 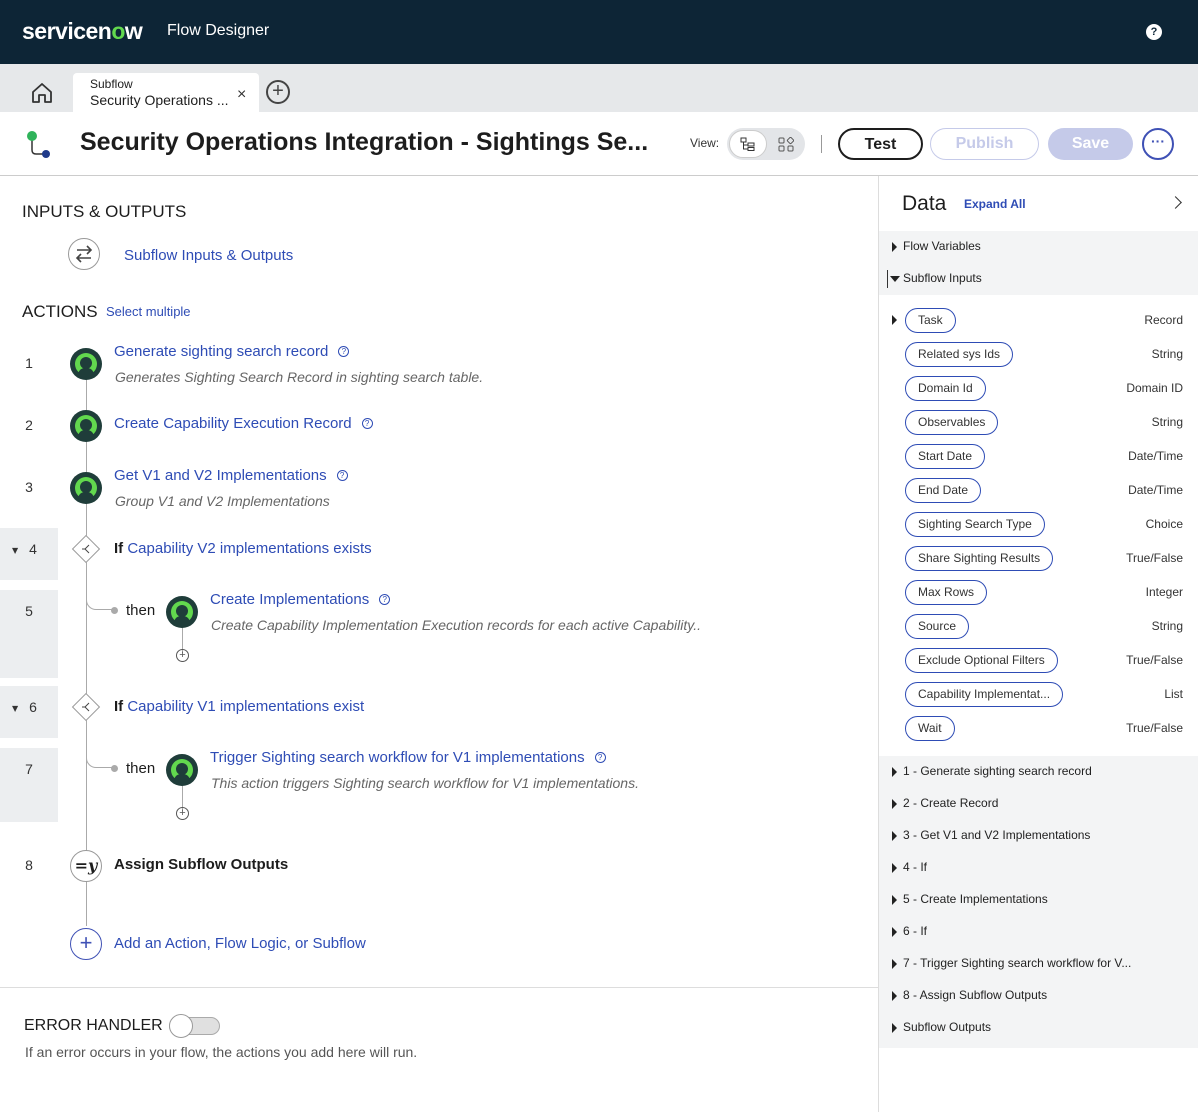 What do you see at coordinates (1154, 32) in the screenshot?
I see `help-icon: ?` at bounding box center [1154, 32].